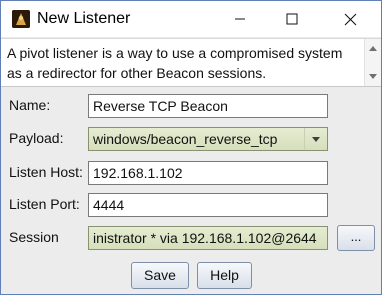 This screenshot has height=295, width=382. What do you see at coordinates (84, 18) in the screenshot?
I see `window-title: New Listener` at bounding box center [84, 18].